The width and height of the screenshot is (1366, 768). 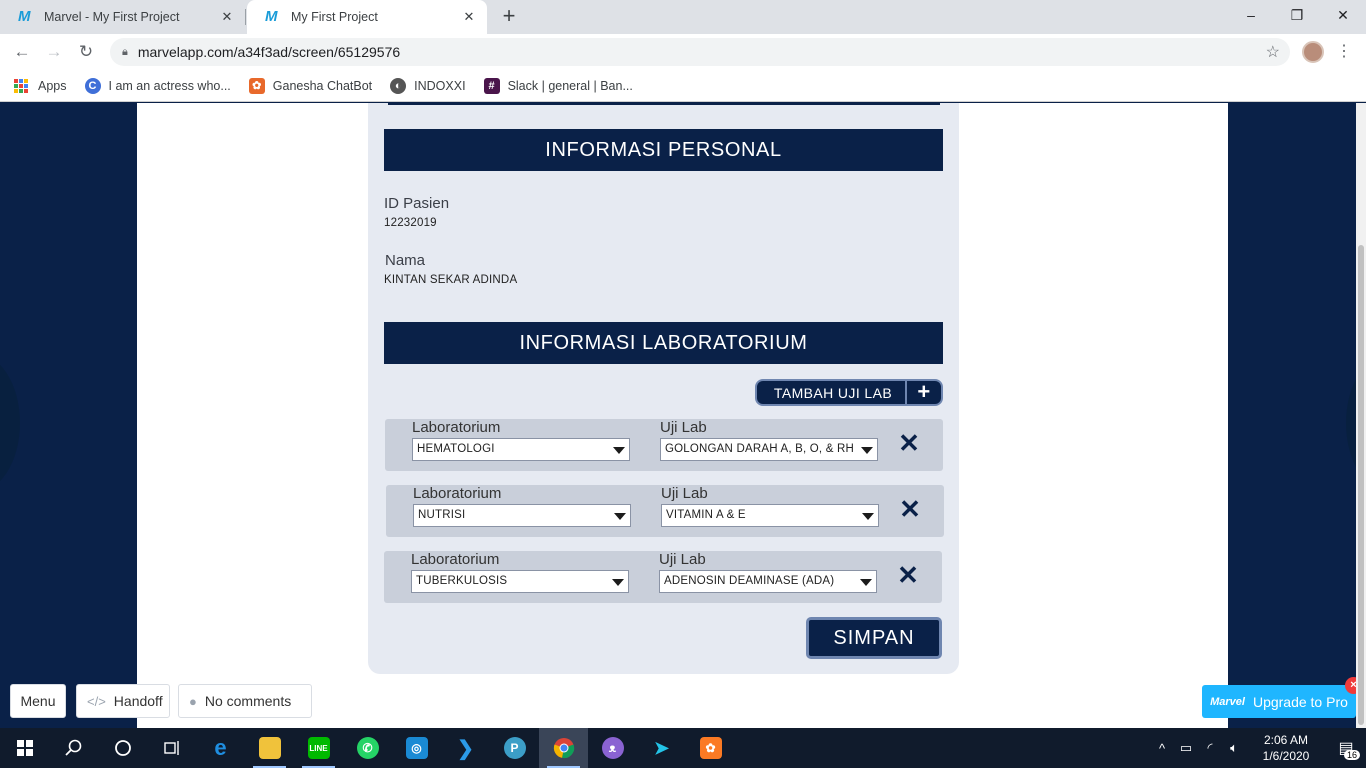 What do you see at coordinates (1227, 701) in the screenshot?
I see `marvel-logo: Marvel` at bounding box center [1227, 701].